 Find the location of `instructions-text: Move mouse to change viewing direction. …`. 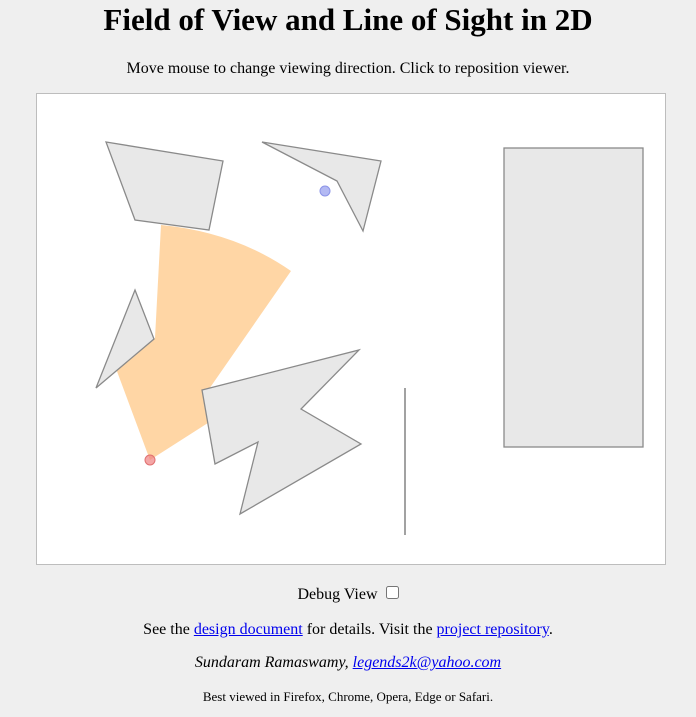

instructions-text: Move mouse to change viewing direction. … is located at coordinates (348, 68).